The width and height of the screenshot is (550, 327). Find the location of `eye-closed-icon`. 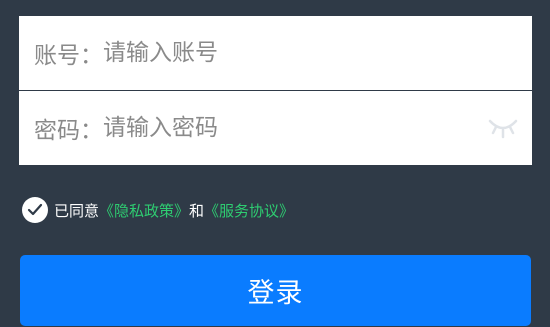

eye-closed-icon is located at coordinates (503, 128).